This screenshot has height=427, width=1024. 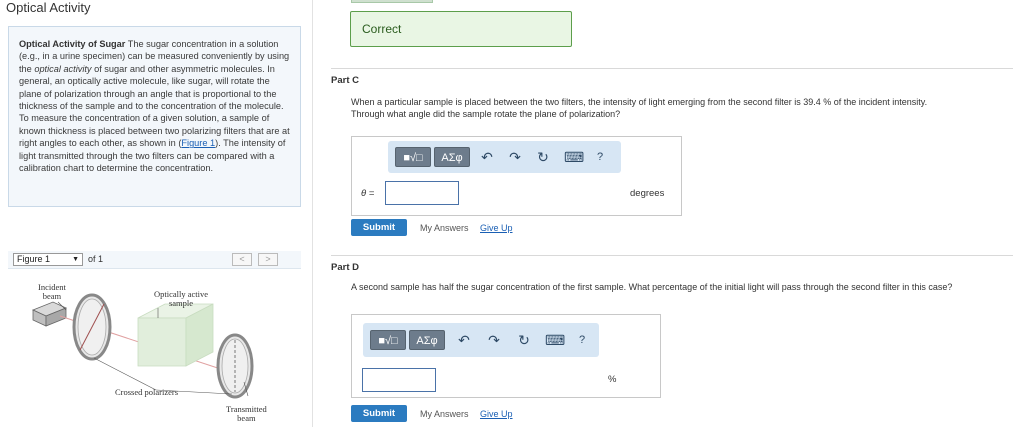 I want to click on first-polarizer, so click(x=92, y=327).